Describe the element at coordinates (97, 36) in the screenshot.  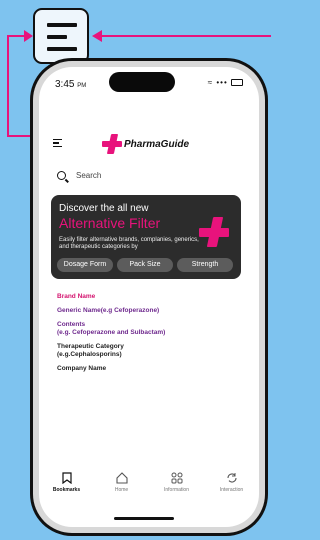
I see `callout-arrow-right` at that location.